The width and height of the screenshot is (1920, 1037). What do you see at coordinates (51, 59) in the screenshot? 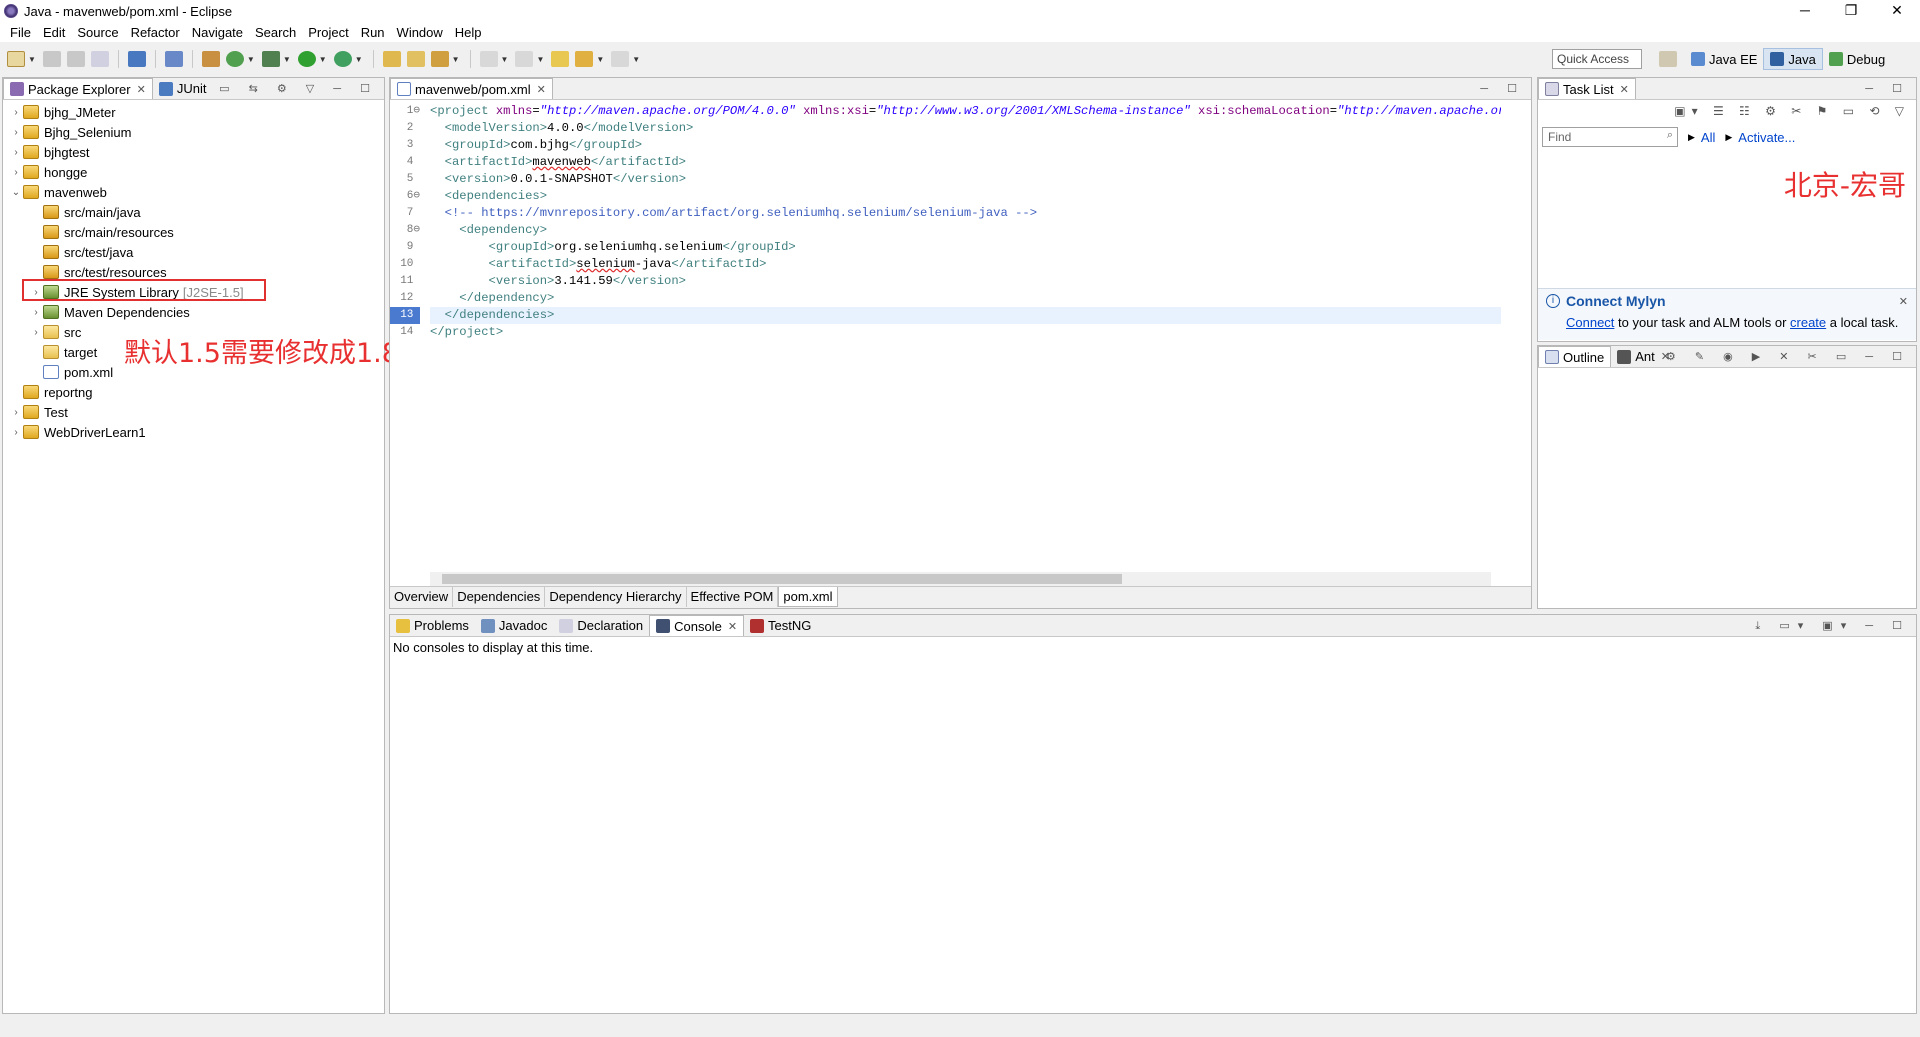
I see `save-icon` at bounding box center [51, 59].